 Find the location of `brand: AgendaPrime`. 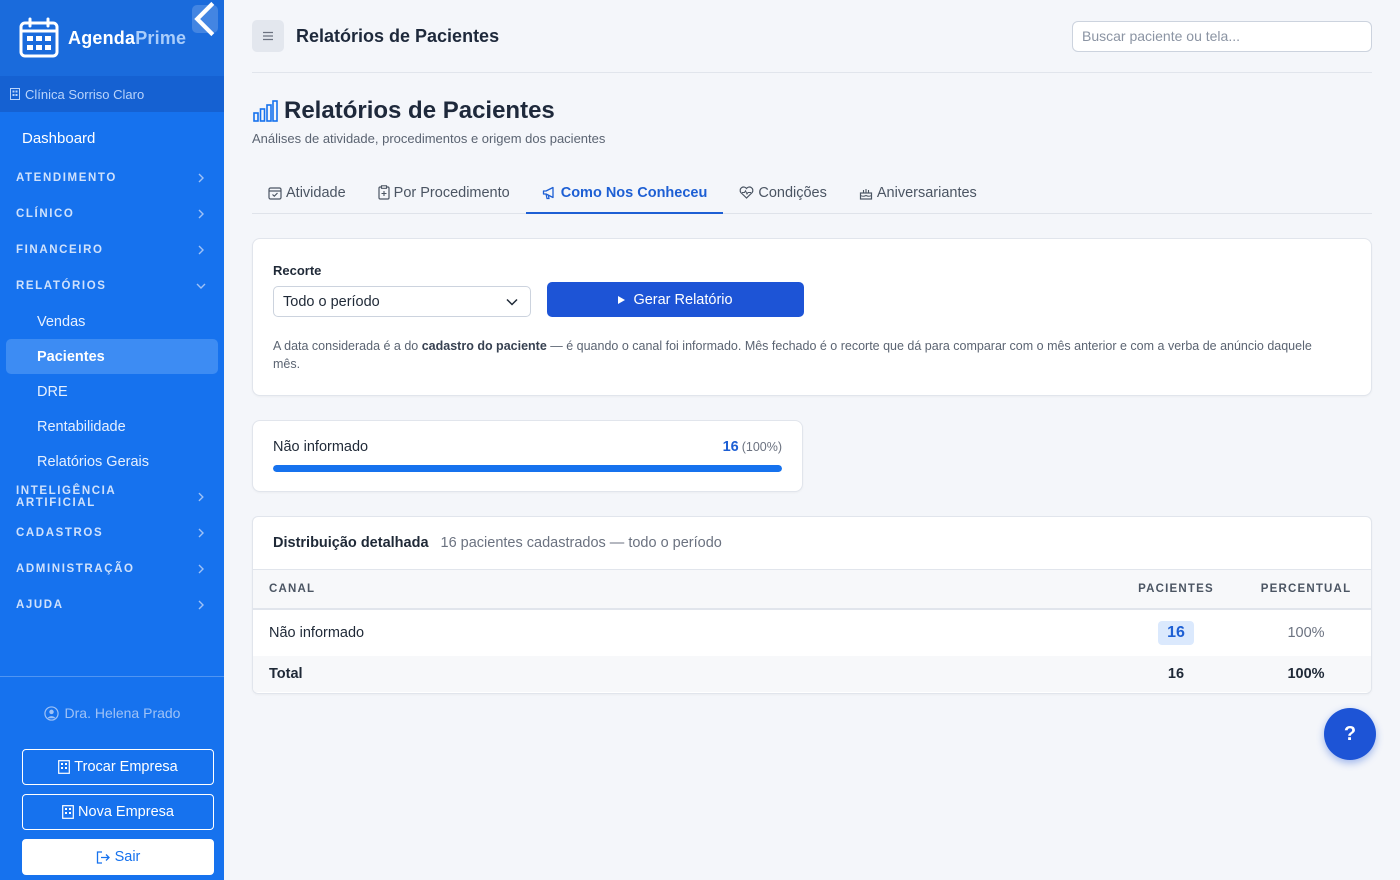

brand: AgendaPrime is located at coordinates (112, 38).